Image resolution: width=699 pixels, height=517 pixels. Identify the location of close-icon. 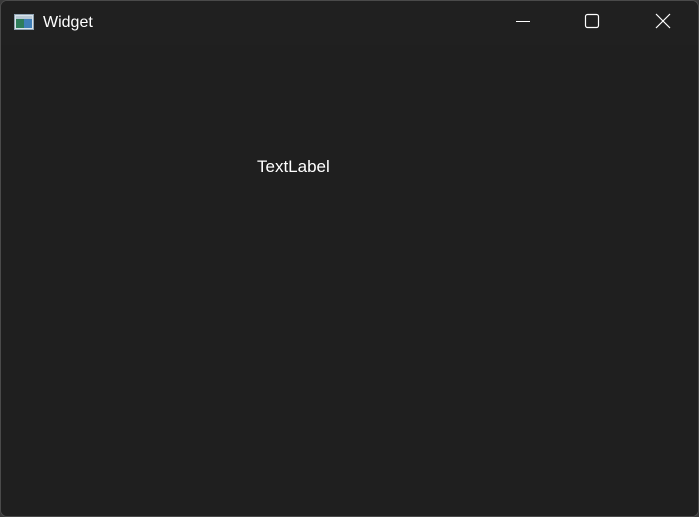
(663, 23).